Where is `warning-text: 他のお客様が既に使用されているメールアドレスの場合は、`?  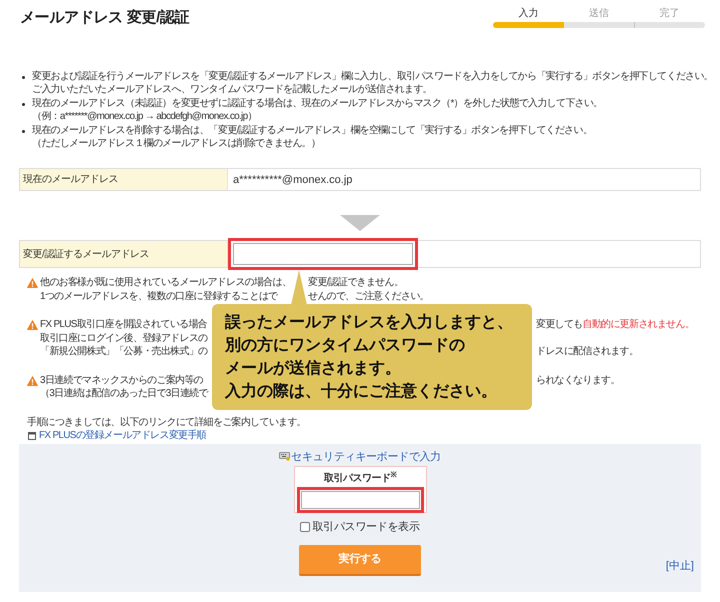
warning-text: 他のお客様が既に使用されているメールアドレスの場合は、 is located at coordinates (166, 283).